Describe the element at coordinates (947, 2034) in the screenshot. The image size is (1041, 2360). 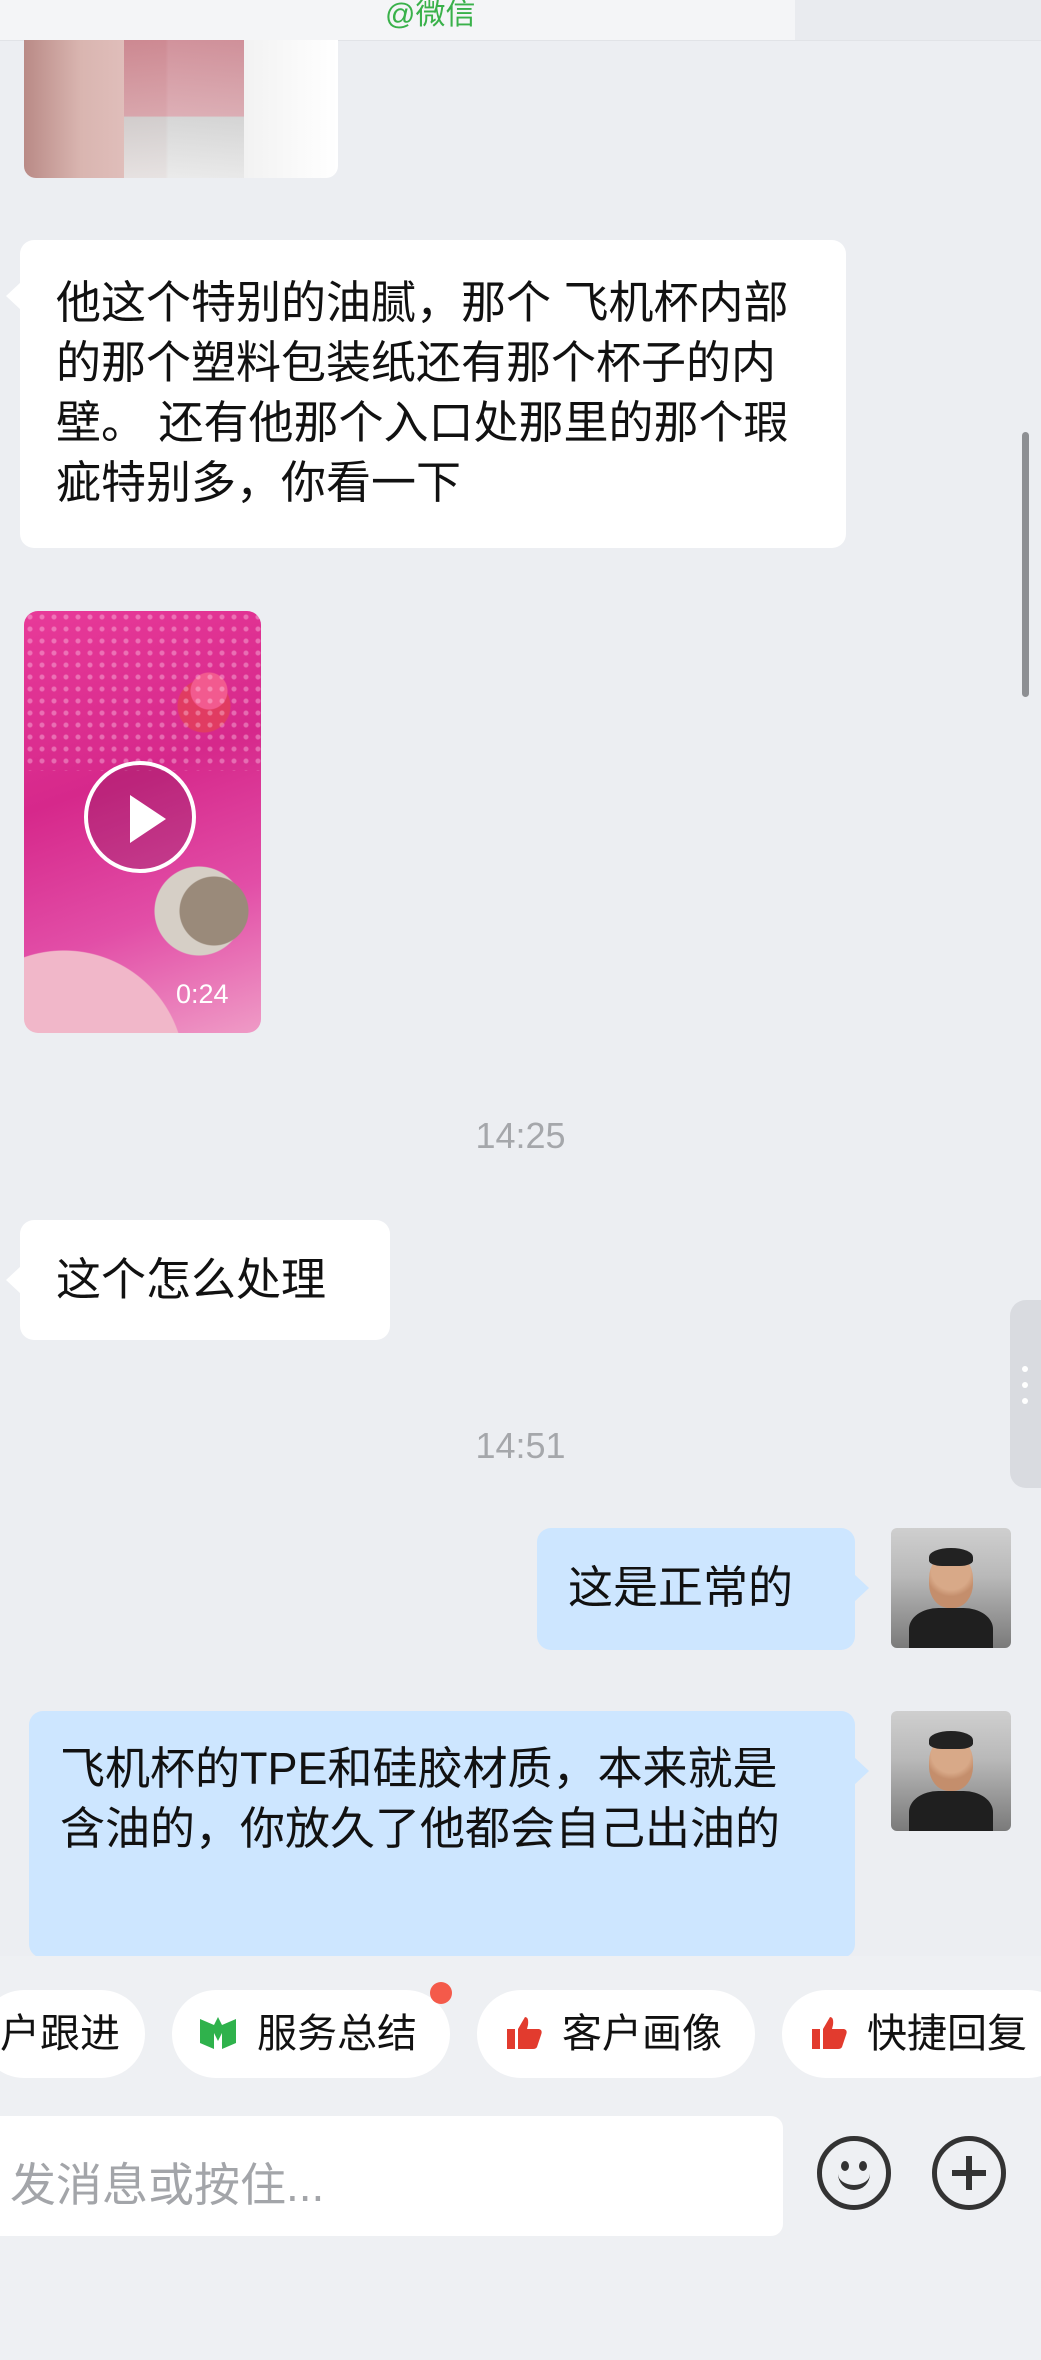
I see `quick-action-label: 快捷回复` at that location.